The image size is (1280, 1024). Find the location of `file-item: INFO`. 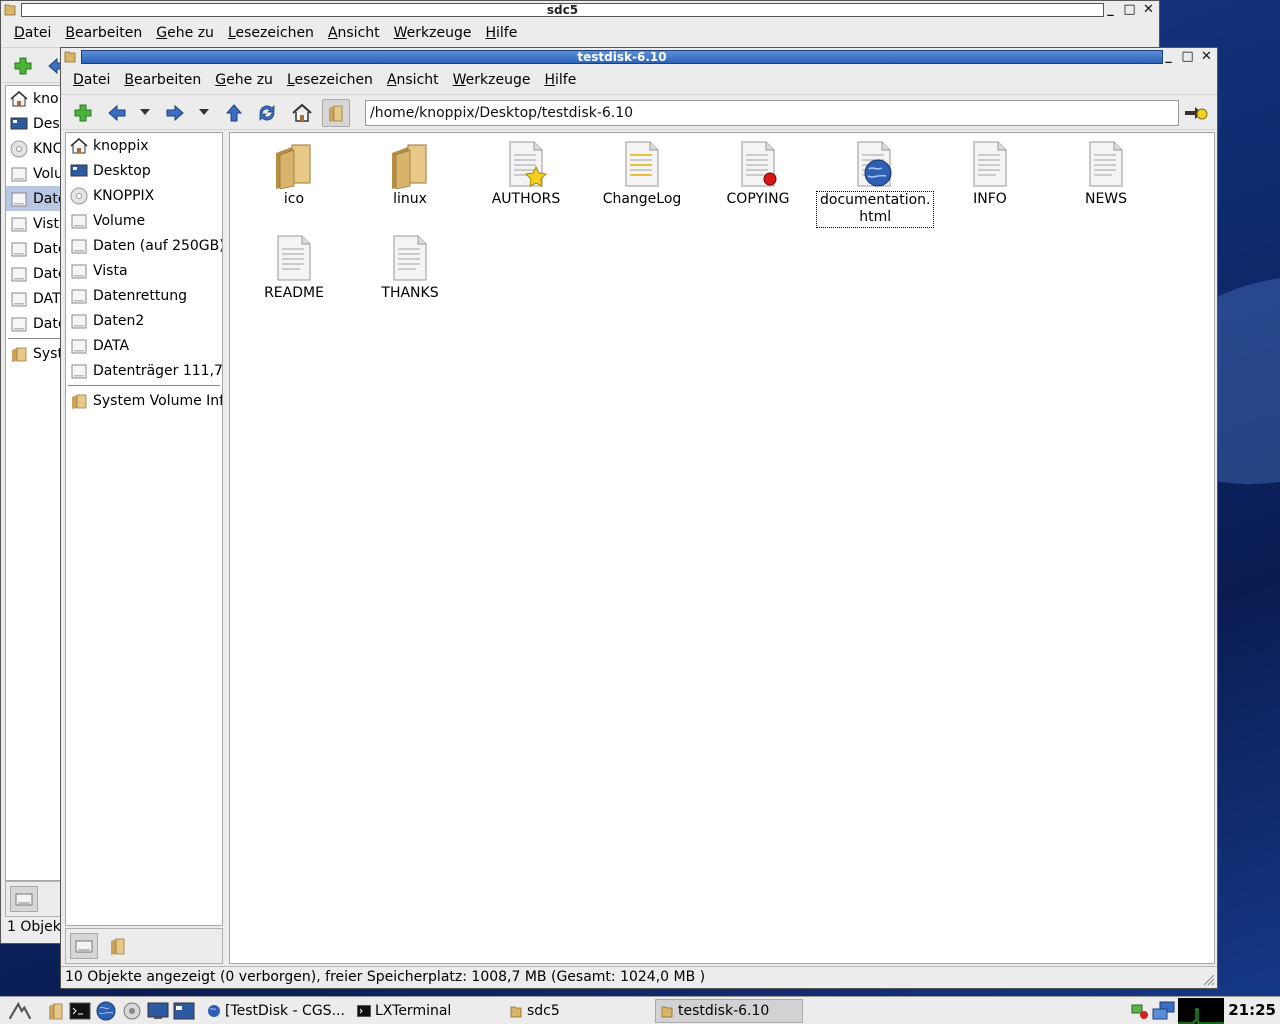

file-item: INFO is located at coordinates (990, 173).